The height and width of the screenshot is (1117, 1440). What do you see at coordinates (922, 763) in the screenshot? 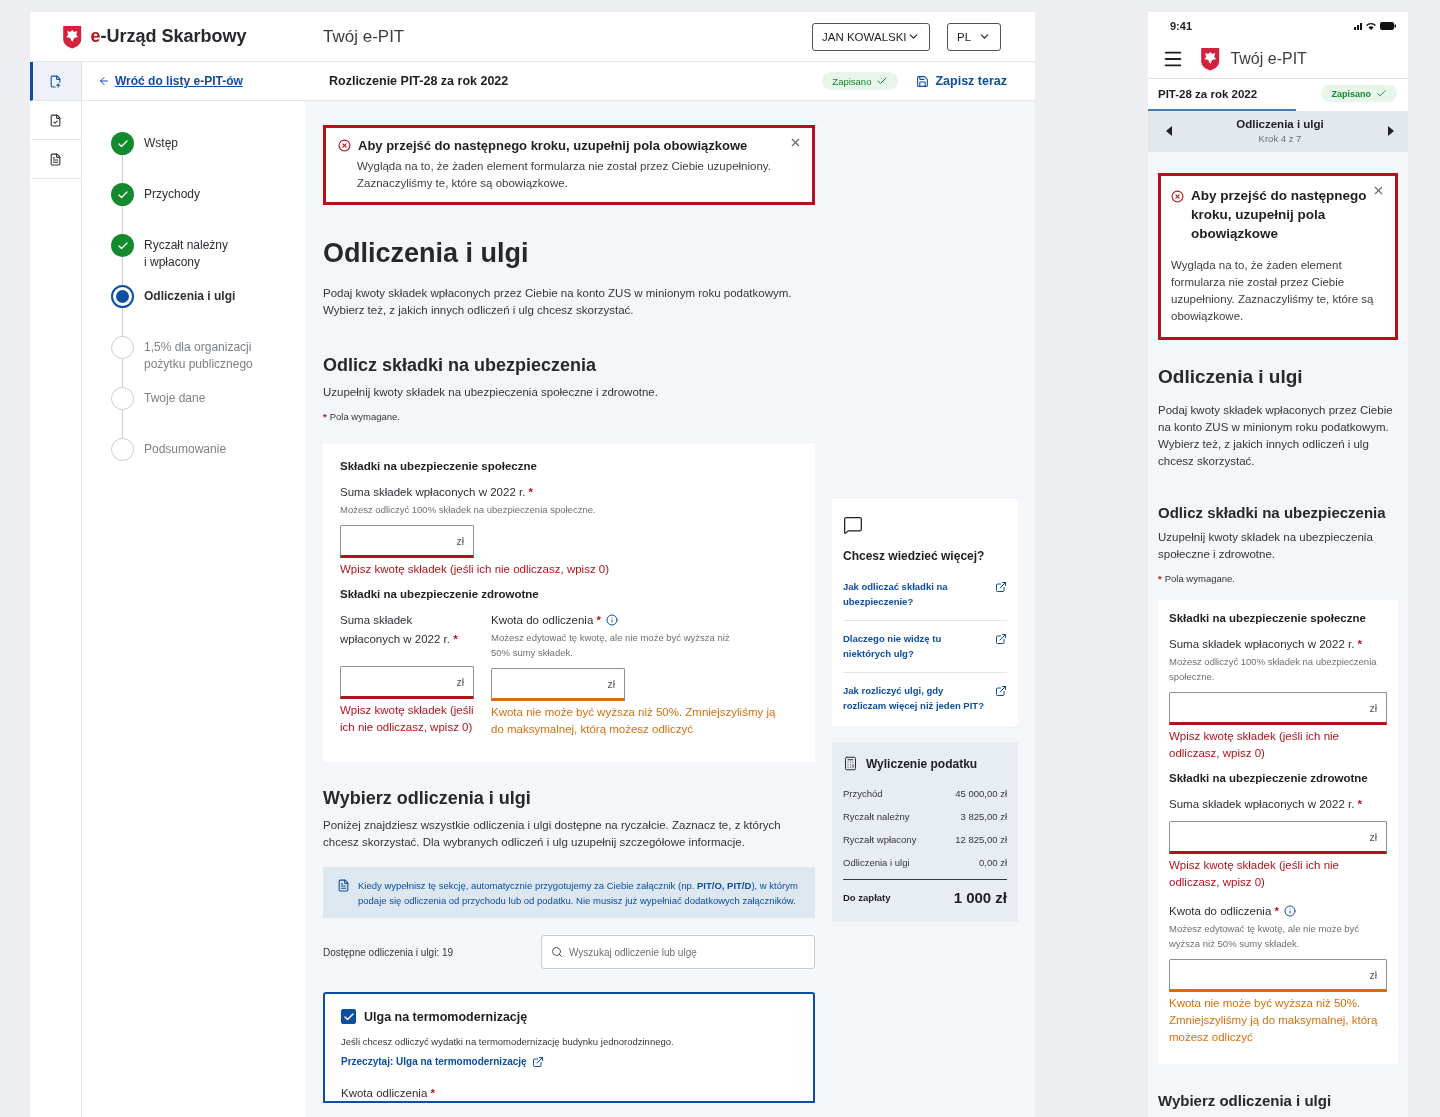
I see `tax-title: Wyliczenie podatku` at bounding box center [922, 763].